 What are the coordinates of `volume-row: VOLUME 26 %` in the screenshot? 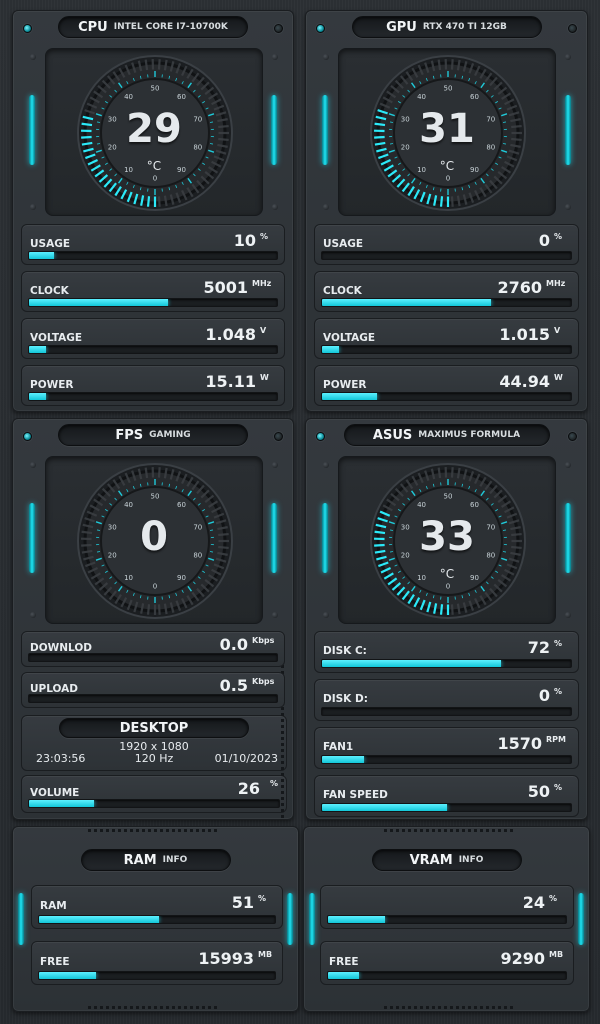 It's located at (154, 794).